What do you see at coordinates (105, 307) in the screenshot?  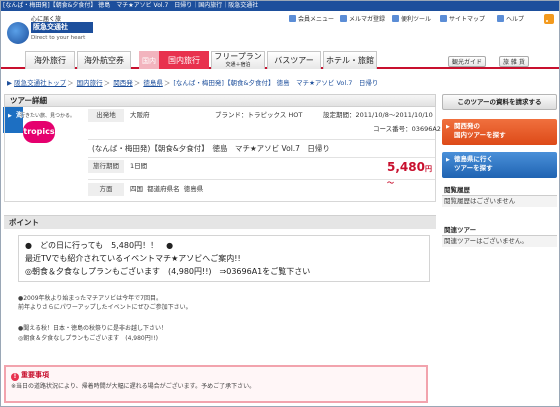 I see `point-note-2: 前年よりさらにパワーアップしたイベントにぜひご参加下さい。` at bounding box center [105, 307].